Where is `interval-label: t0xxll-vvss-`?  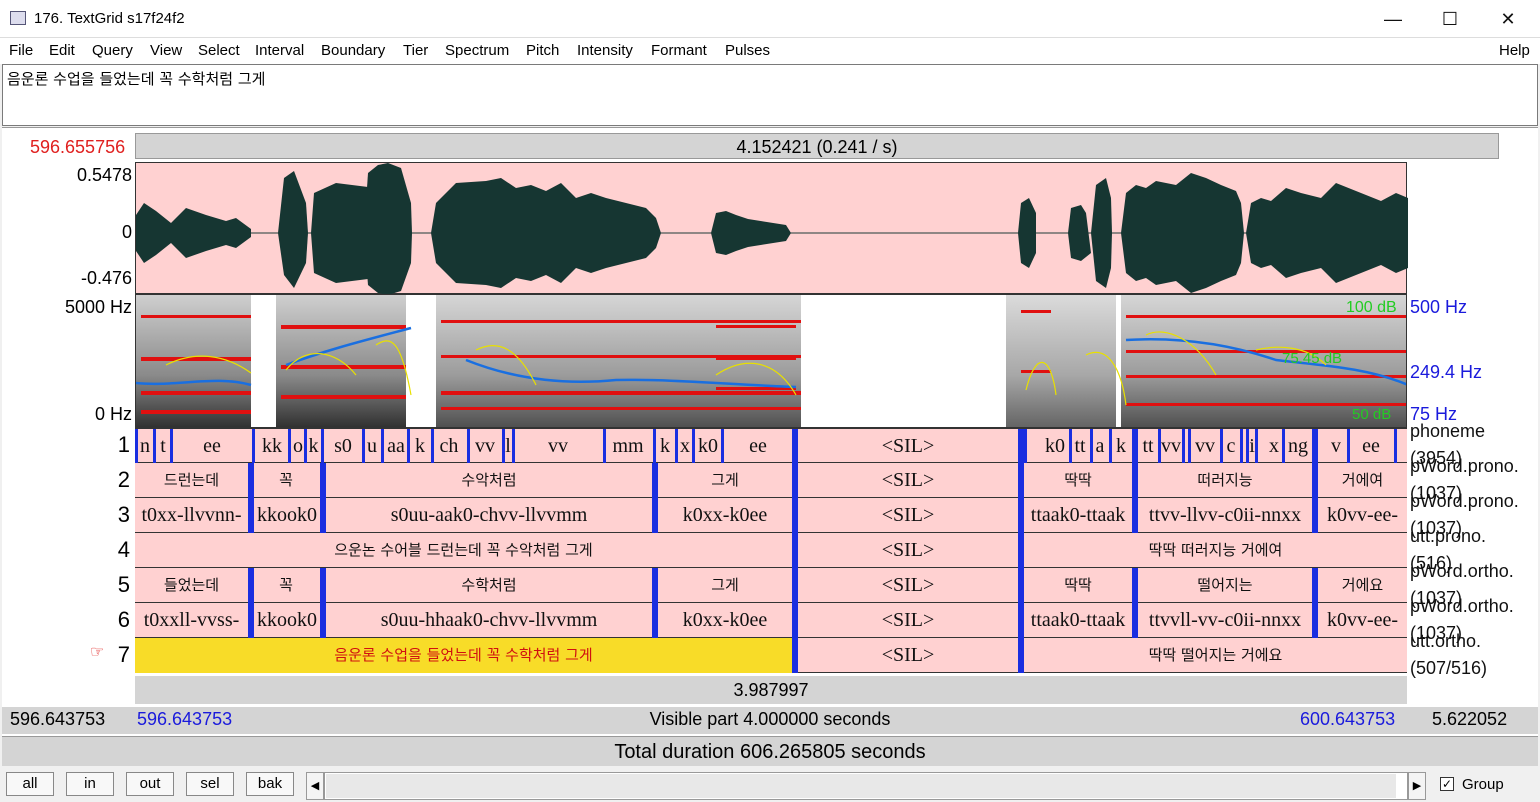
interval-label: t0xxll-vvss- is located at coordinates (191, 620).